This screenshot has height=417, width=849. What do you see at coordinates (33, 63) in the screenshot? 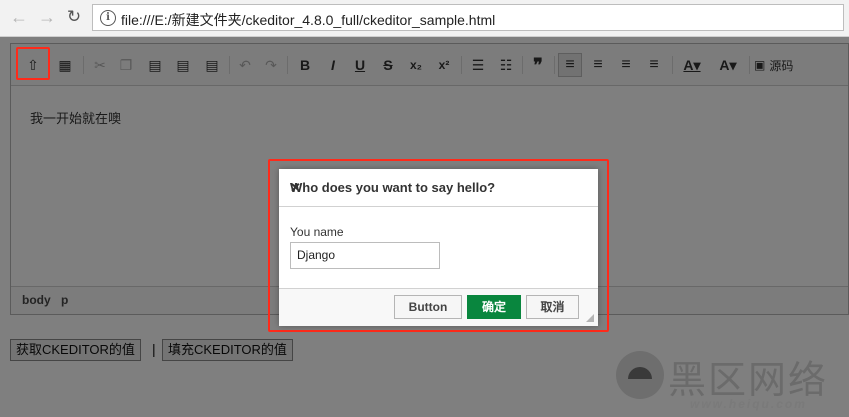
I see `highlight-box-toolbar-button` at bounding box center [33, 63].